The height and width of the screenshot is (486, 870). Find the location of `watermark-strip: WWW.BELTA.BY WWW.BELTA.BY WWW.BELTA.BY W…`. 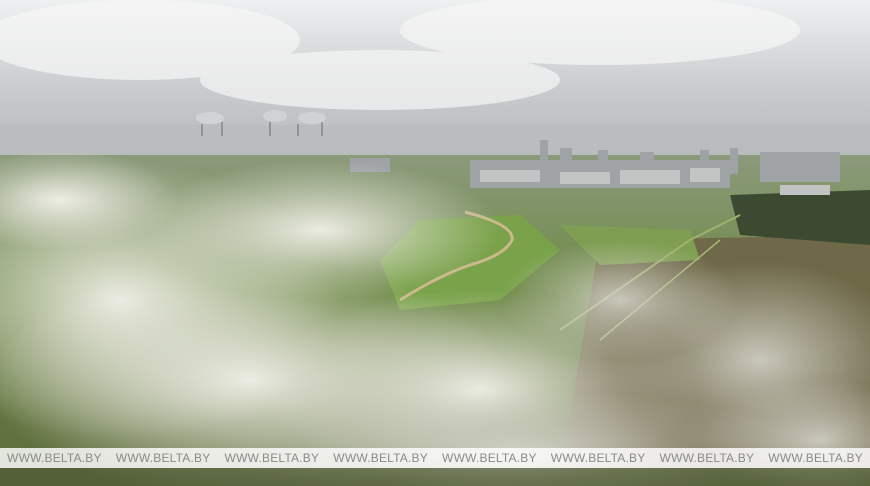

watermark-strip: WWW.BELTA.BY WWW.BELTA.BY WWW.BELTA.BY W… is located at coordinates (435, 458).